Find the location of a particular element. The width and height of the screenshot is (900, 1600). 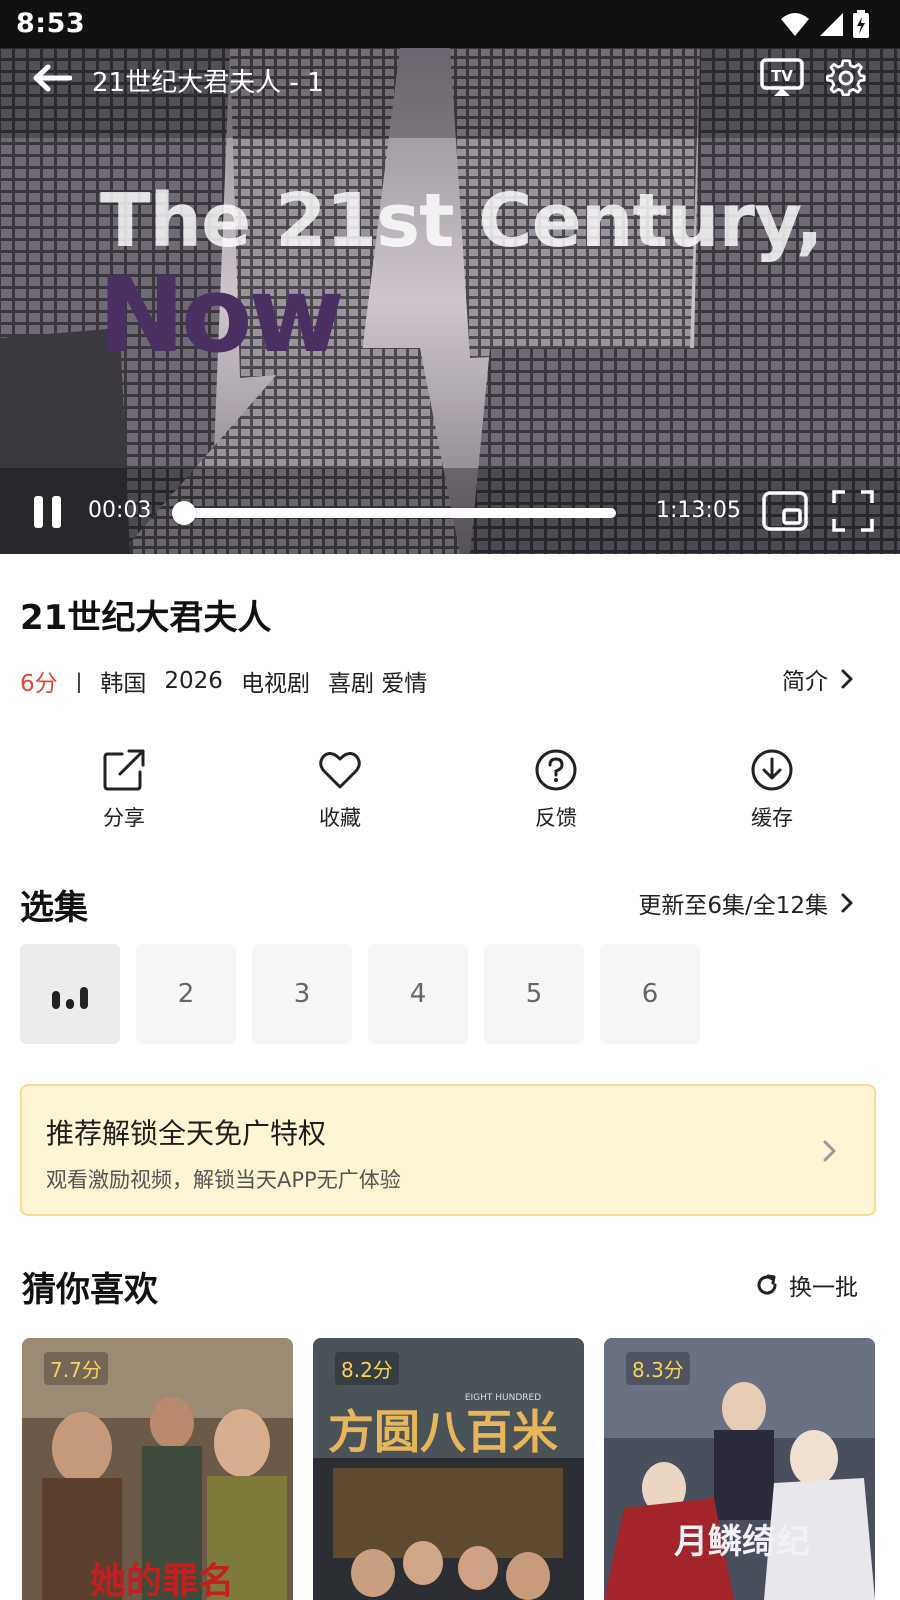

poster-title-1: 她的罪名 is located at coordinates (162, 1580).